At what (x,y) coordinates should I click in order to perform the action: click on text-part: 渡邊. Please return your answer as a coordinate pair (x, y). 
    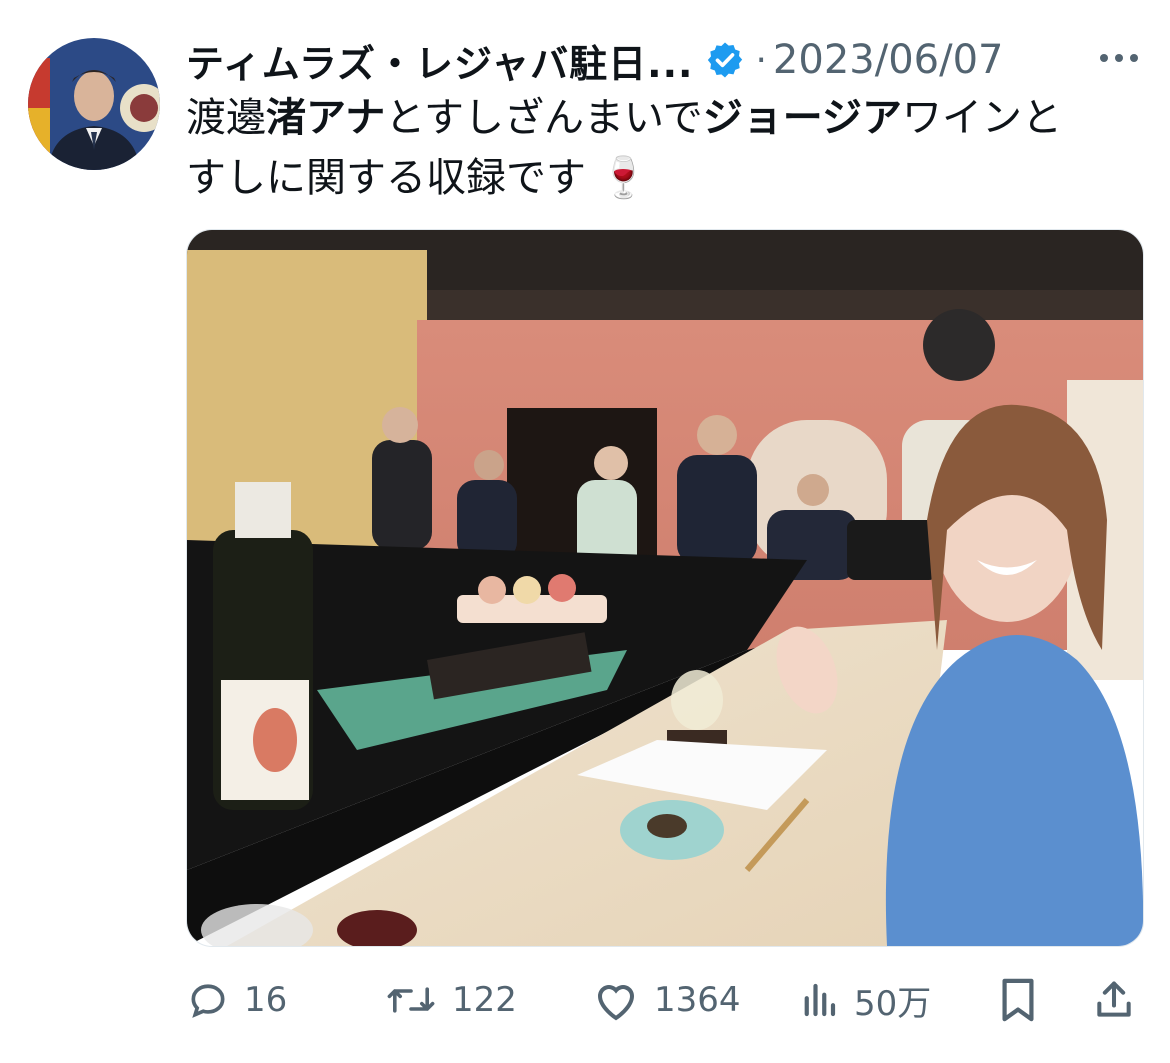
    Looking at the image, I should click on (226, 118).